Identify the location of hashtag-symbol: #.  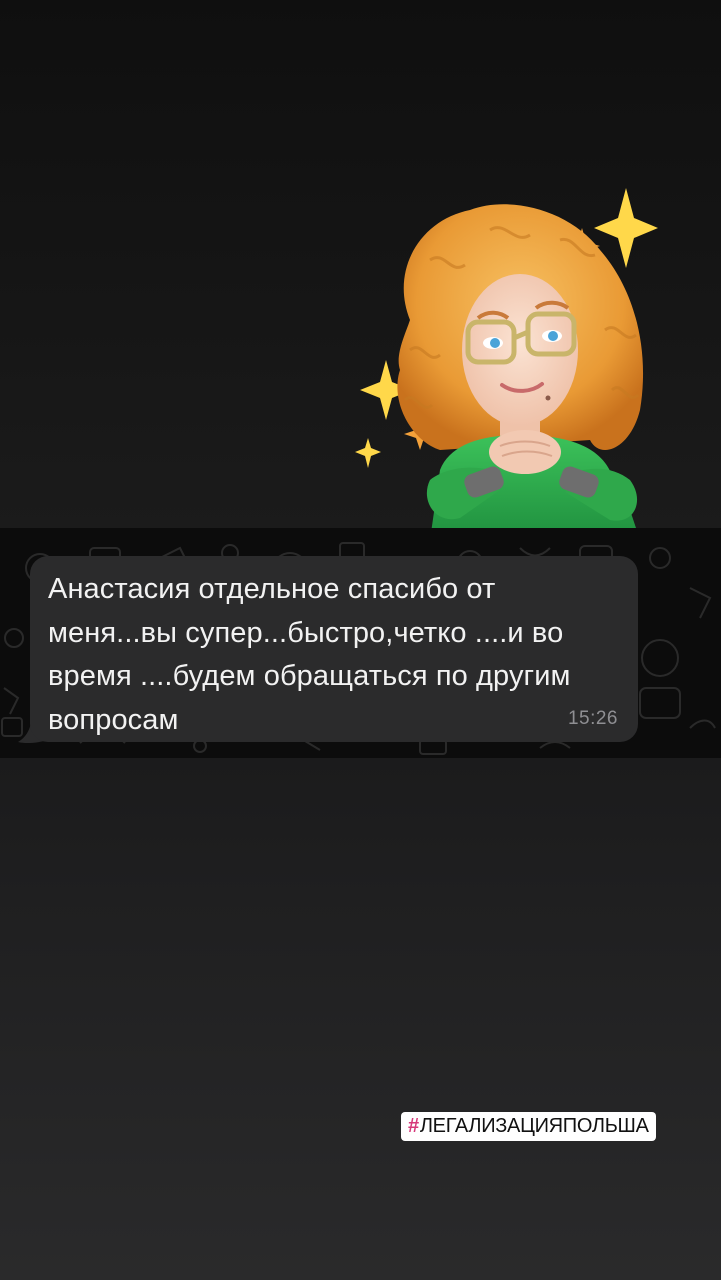
(413, 1126).